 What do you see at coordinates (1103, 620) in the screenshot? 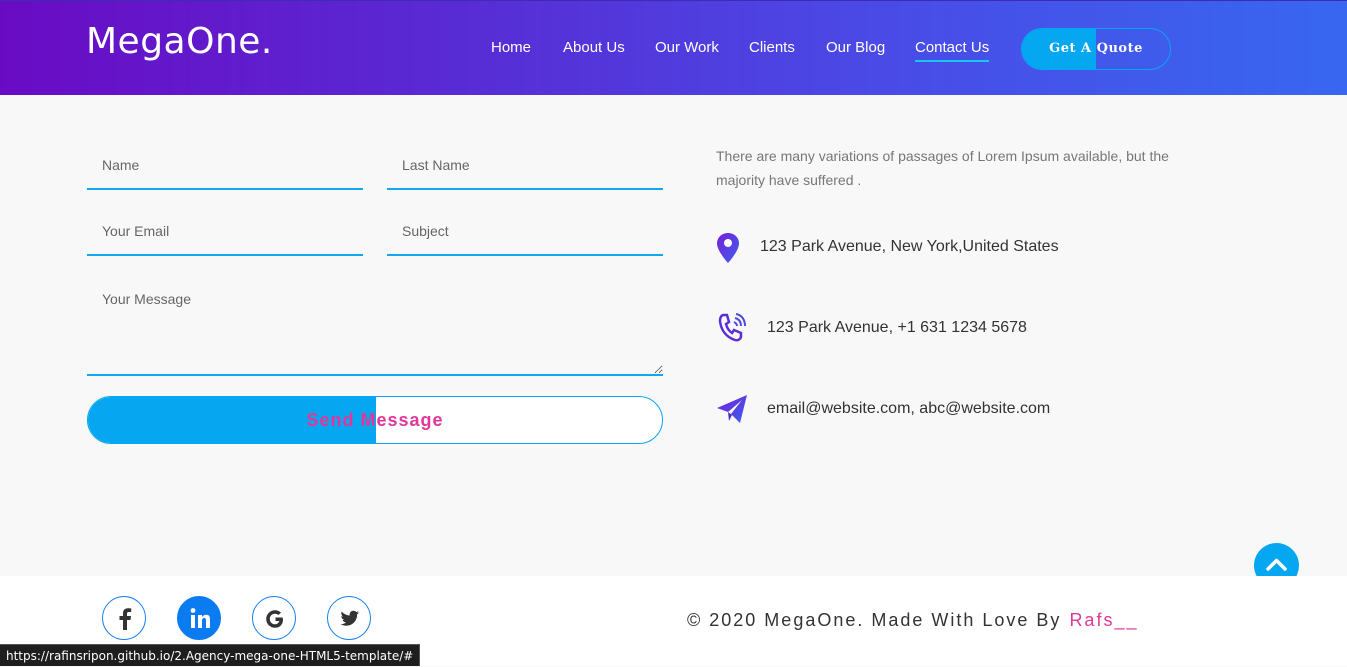
I see `author-link: Rafs__` at bounding box center [1103, 620].